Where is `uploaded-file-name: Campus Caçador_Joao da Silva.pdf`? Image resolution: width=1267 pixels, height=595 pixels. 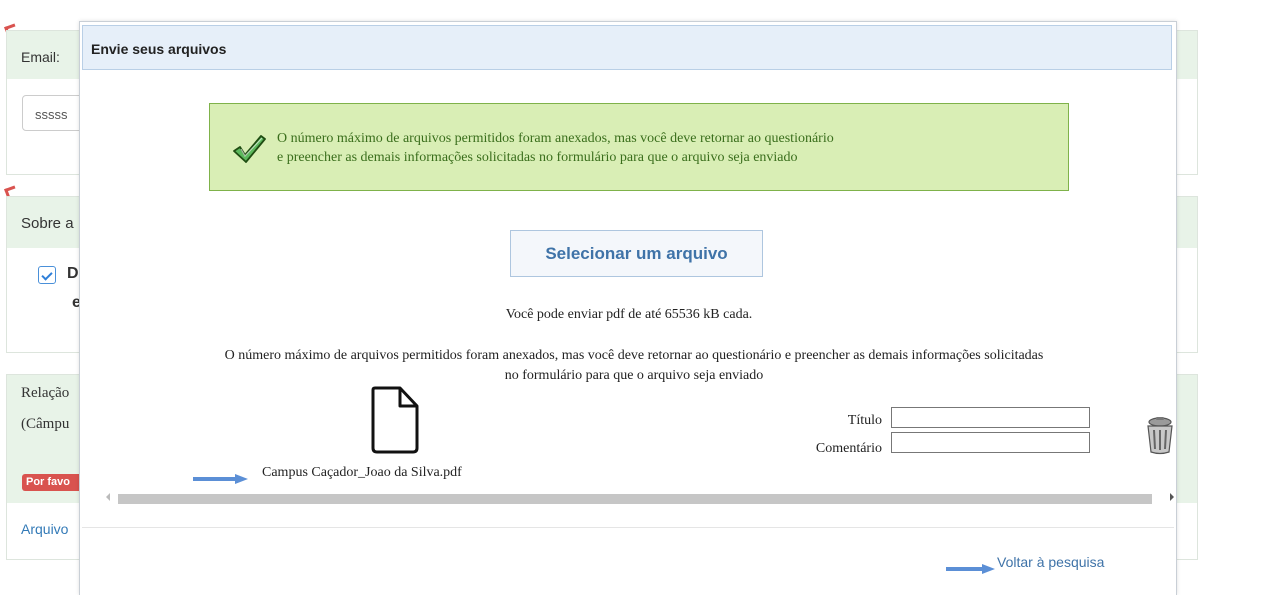
uploaded-file-name: Campus Caçador_Joao da Silva.pdf is located at coordinates (362, 472).